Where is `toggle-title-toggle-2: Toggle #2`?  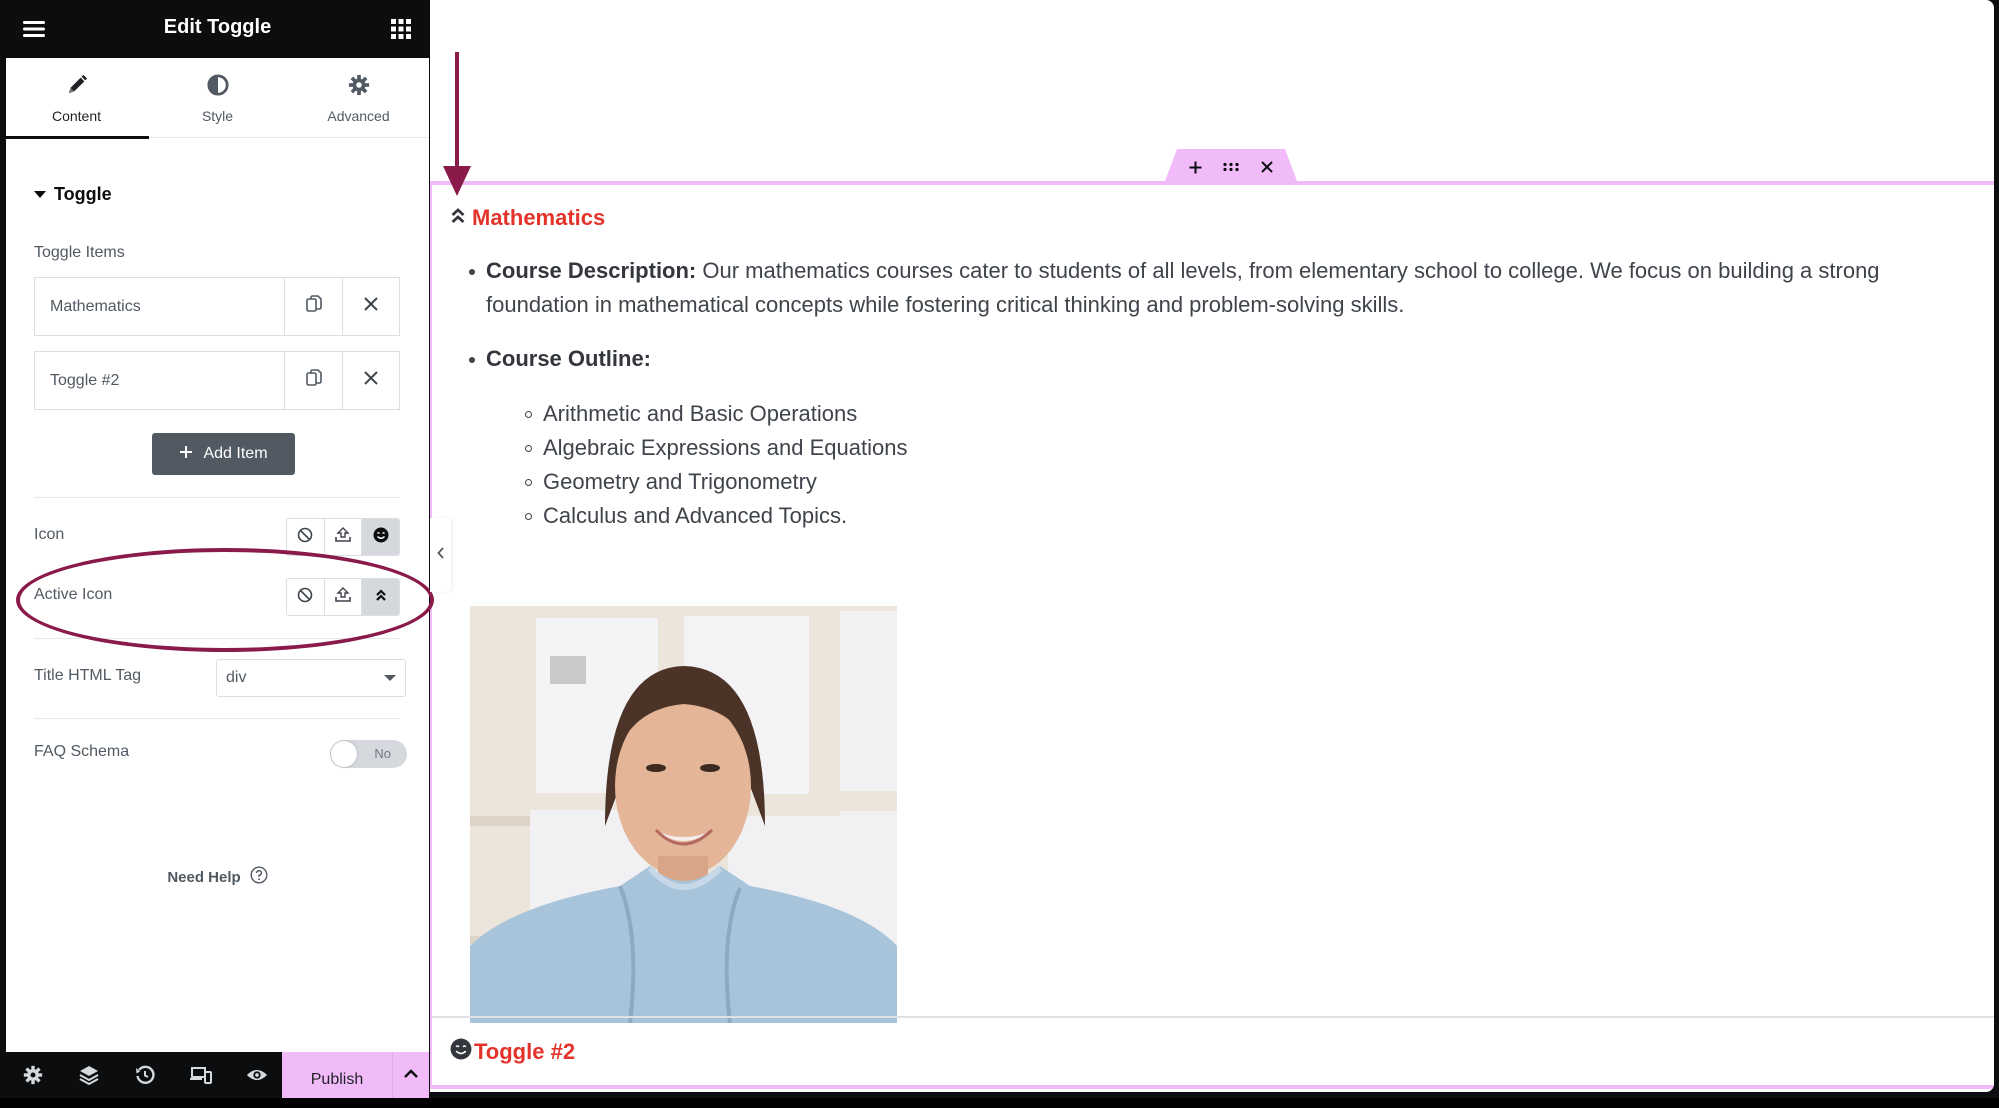
toggle-title-toggle-2: Toggle #2 is located at coordinates (512, 1052).